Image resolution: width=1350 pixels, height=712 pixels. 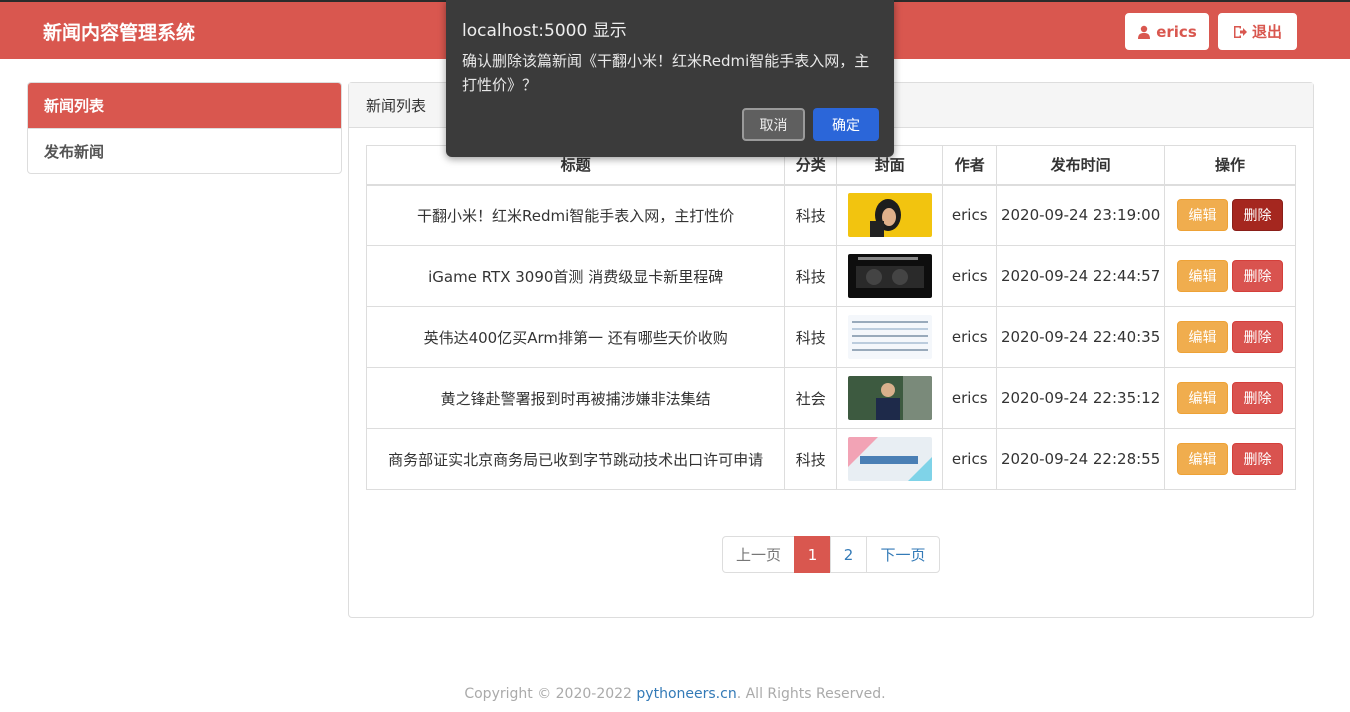 I want to click on news-time: 2020-09-24 23:19:00, so click(x=1080, y=215).